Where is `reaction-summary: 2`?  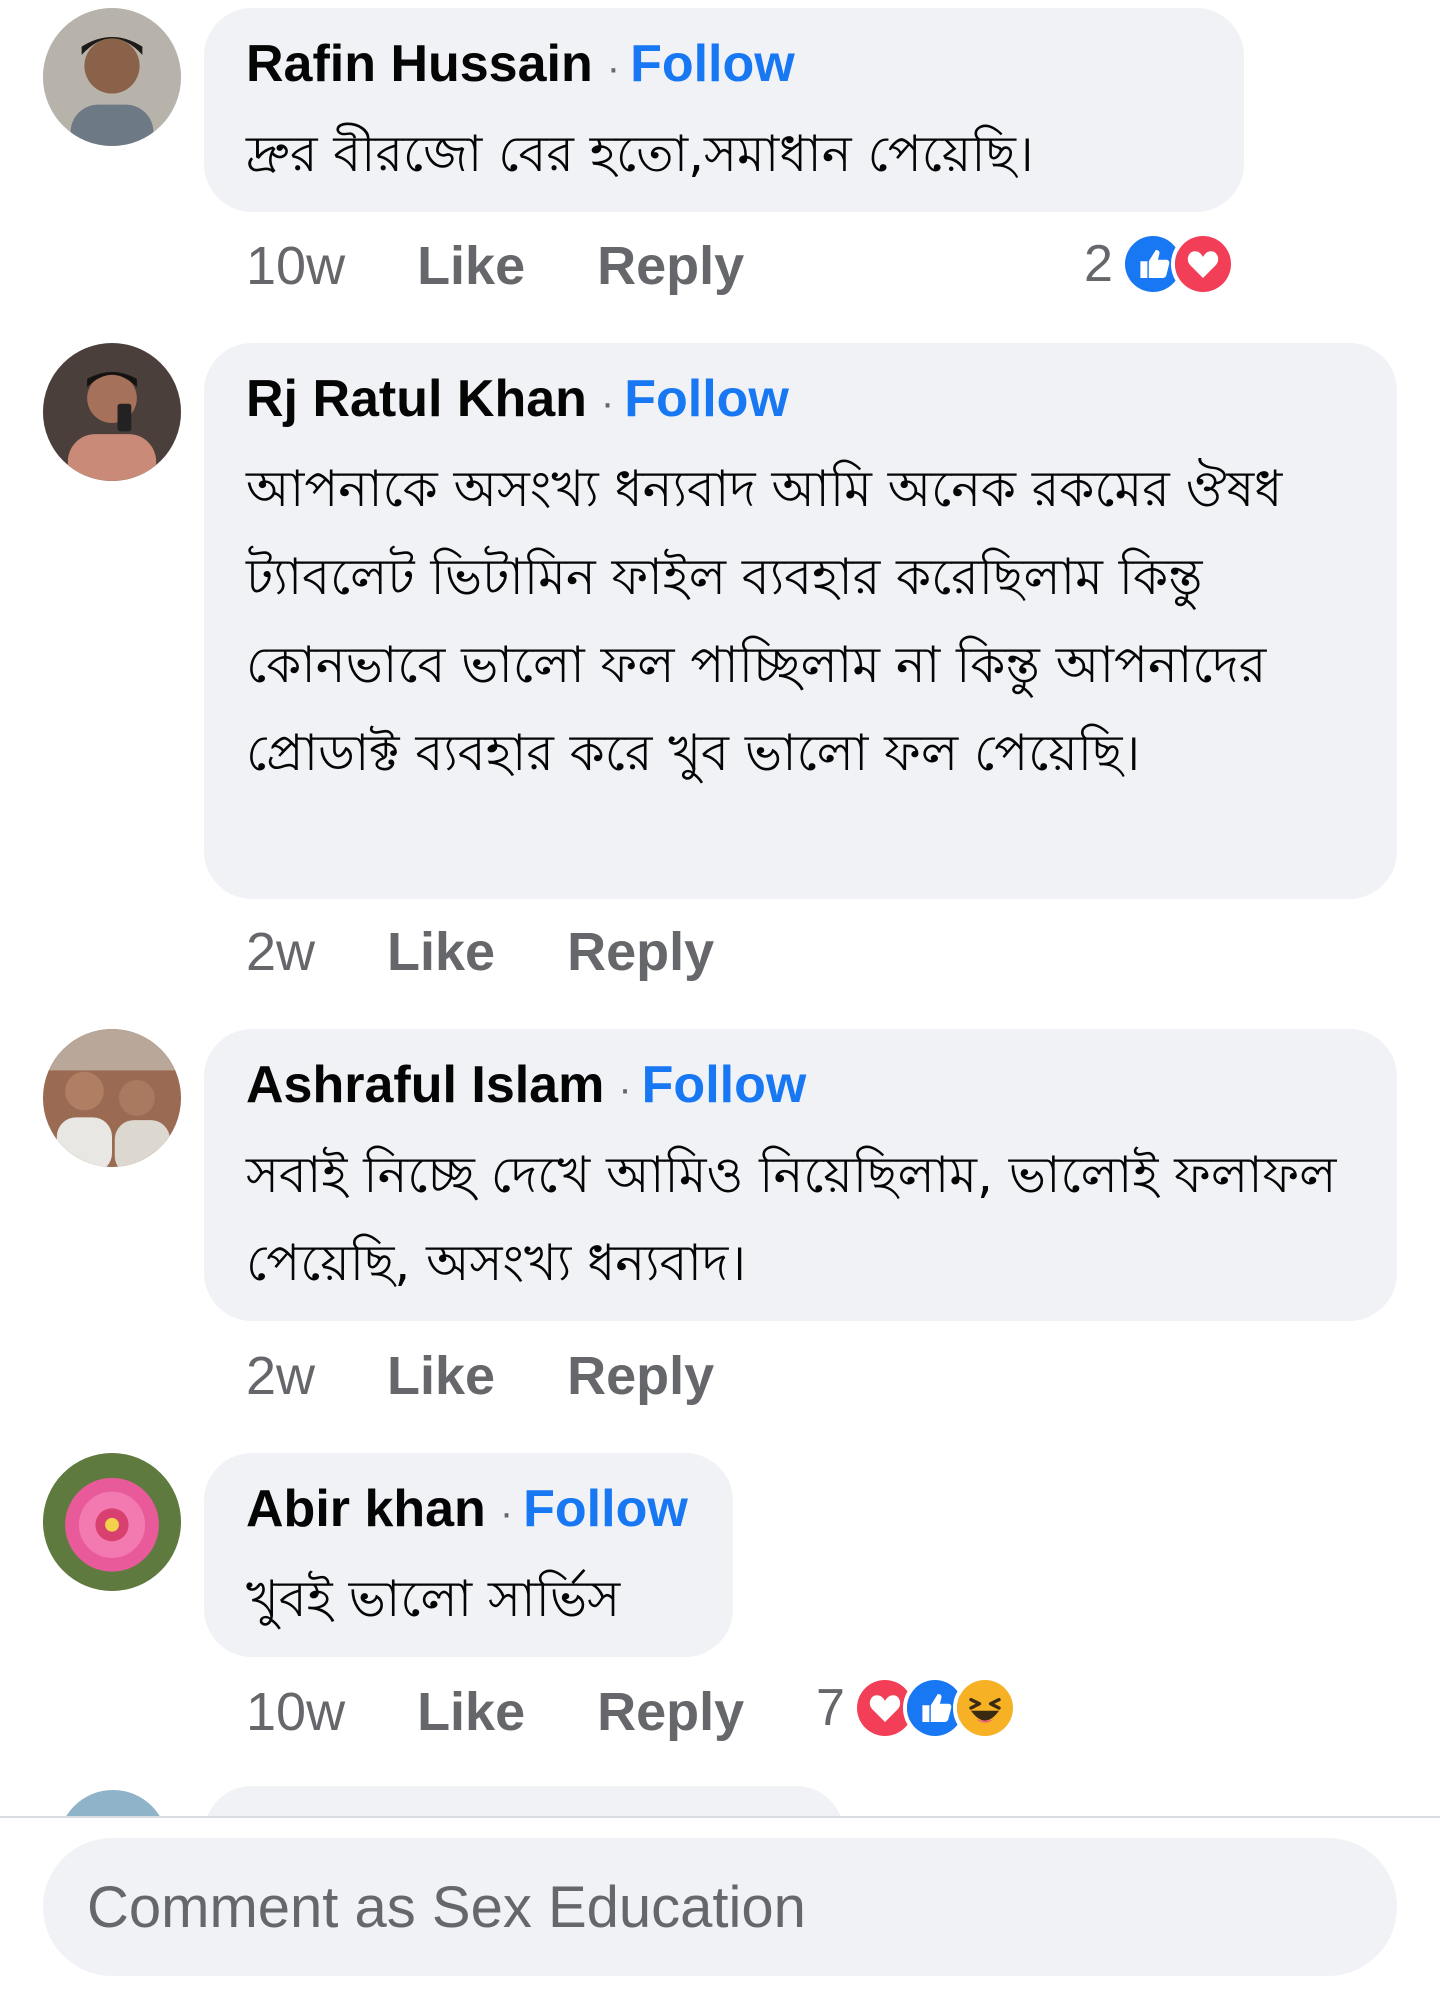
reaction-summary: 2 is located at coordinates (1159, 264).